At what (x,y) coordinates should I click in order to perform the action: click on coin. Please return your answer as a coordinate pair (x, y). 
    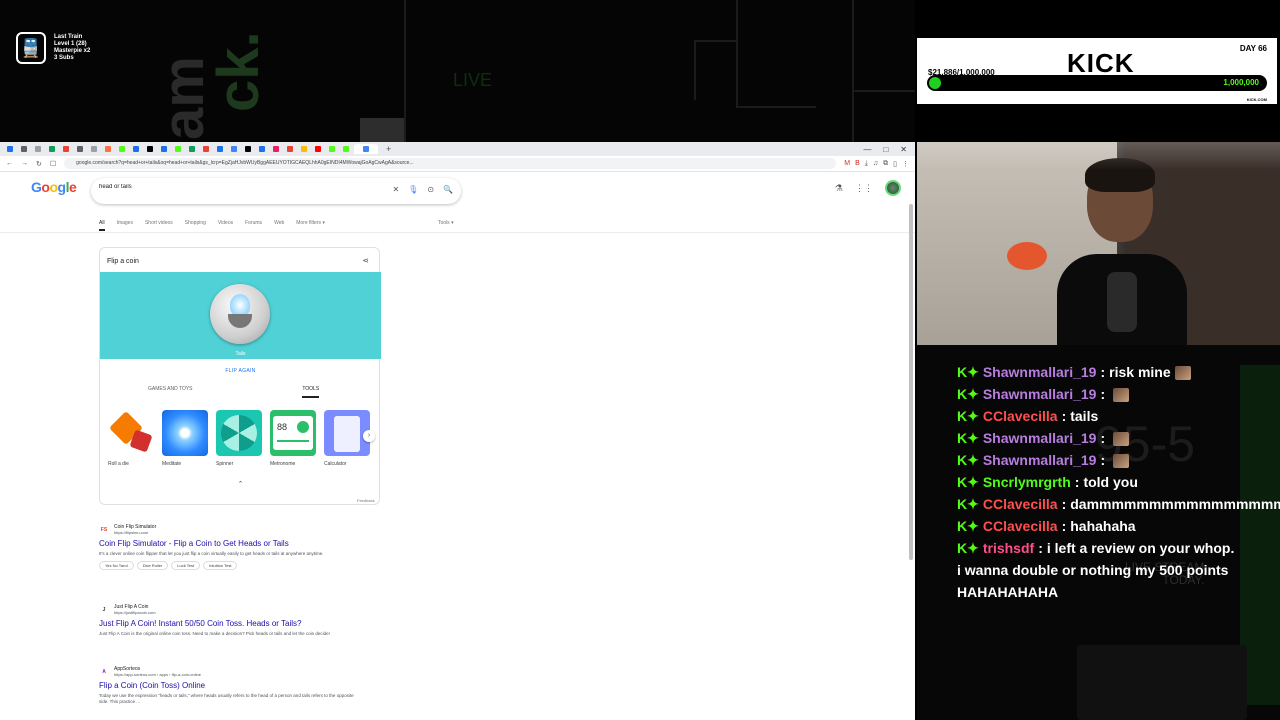
    Looking at the image, I should click on (240, 314).